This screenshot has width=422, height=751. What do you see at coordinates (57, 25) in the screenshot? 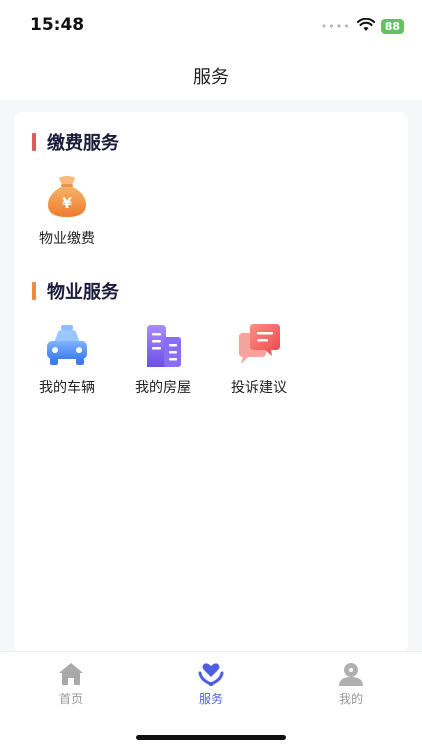
I see `status-time: 15:48` at bounding box center [57, 25].